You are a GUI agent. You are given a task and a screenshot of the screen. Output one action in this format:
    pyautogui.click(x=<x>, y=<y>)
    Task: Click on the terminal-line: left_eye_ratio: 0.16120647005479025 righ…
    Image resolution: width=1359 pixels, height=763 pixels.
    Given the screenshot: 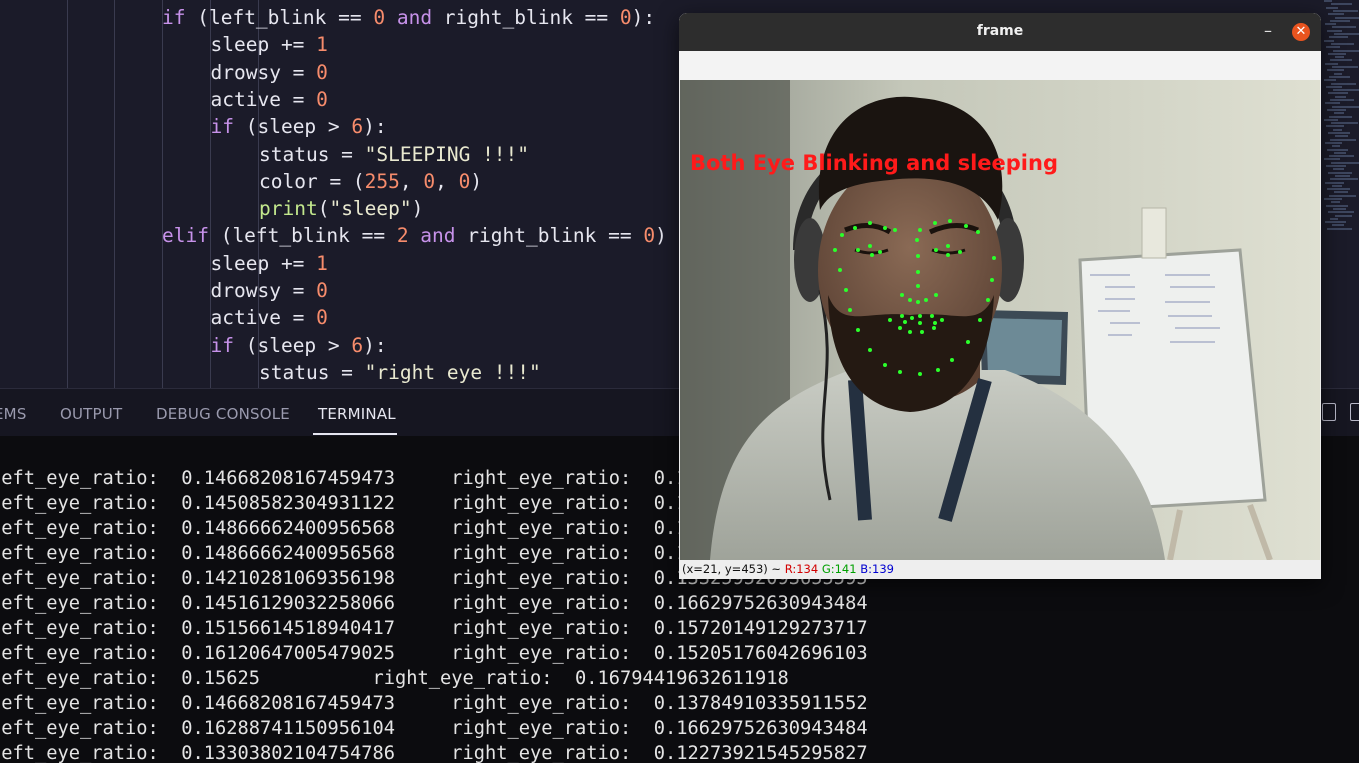 What is the action you would take?
    pyautogui.click(x=434, y=653)
    